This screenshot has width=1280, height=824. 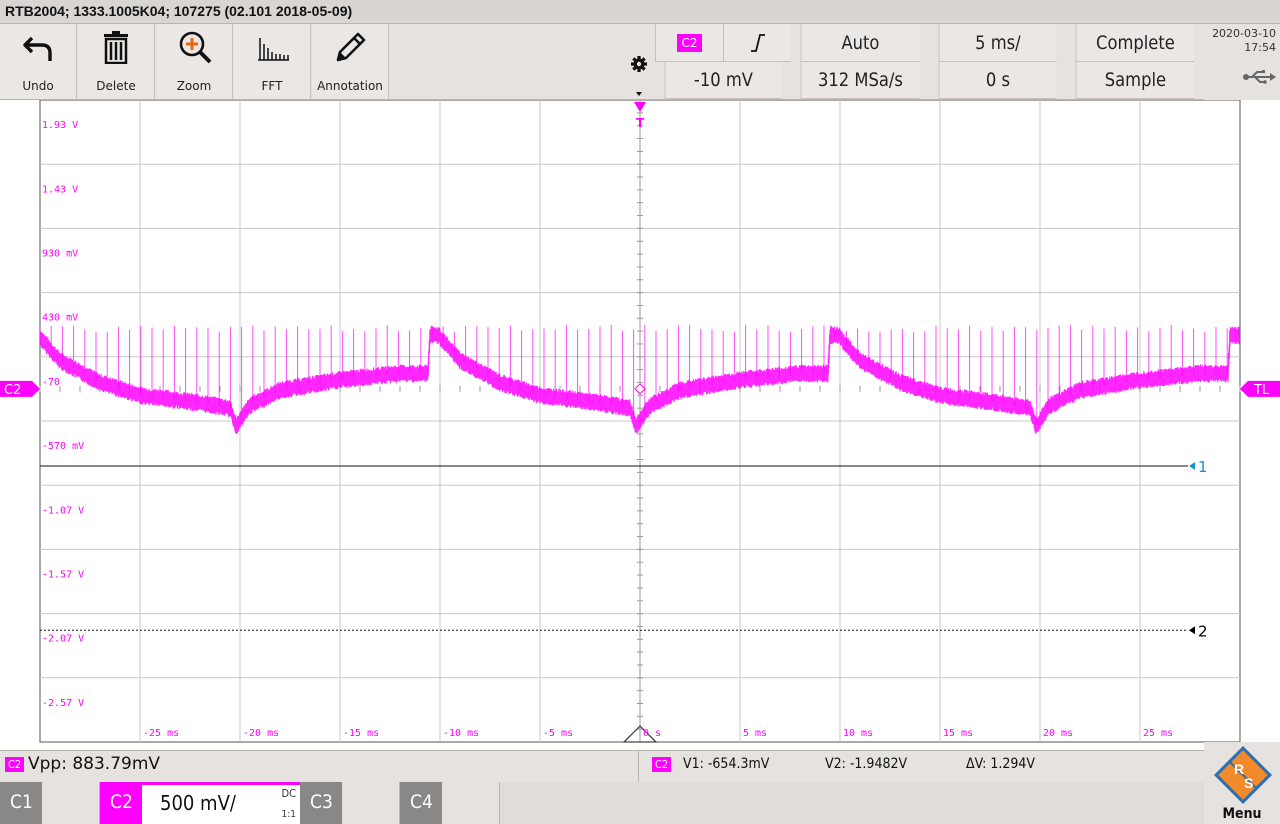 I want to click on menu-button: R S Menu, so click(x=1242, y=783).